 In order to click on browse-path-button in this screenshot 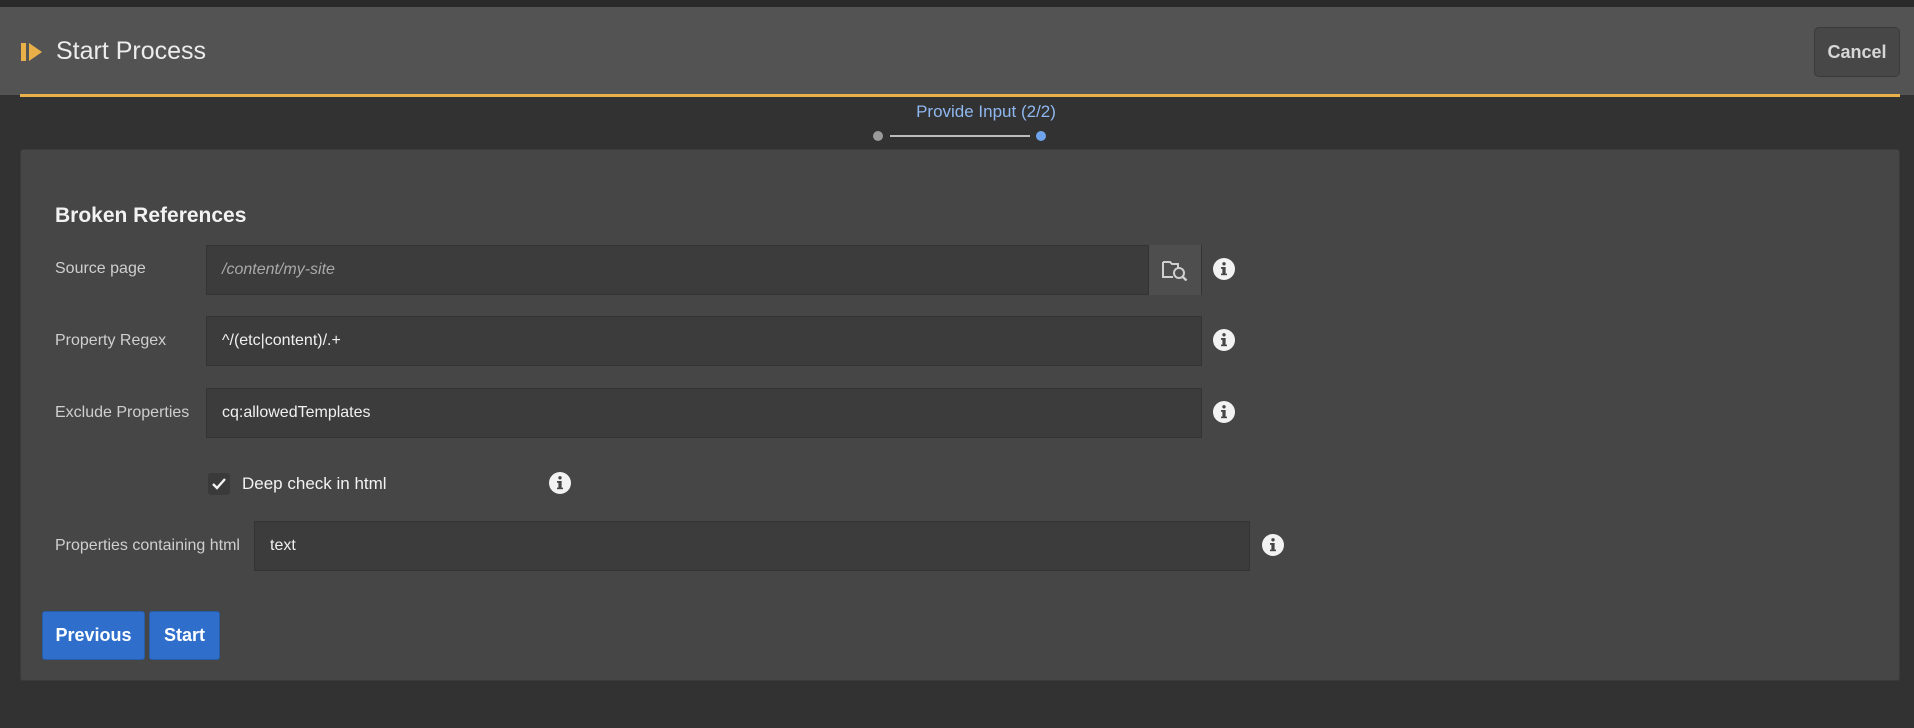, I will do `click(1174, 270)`.